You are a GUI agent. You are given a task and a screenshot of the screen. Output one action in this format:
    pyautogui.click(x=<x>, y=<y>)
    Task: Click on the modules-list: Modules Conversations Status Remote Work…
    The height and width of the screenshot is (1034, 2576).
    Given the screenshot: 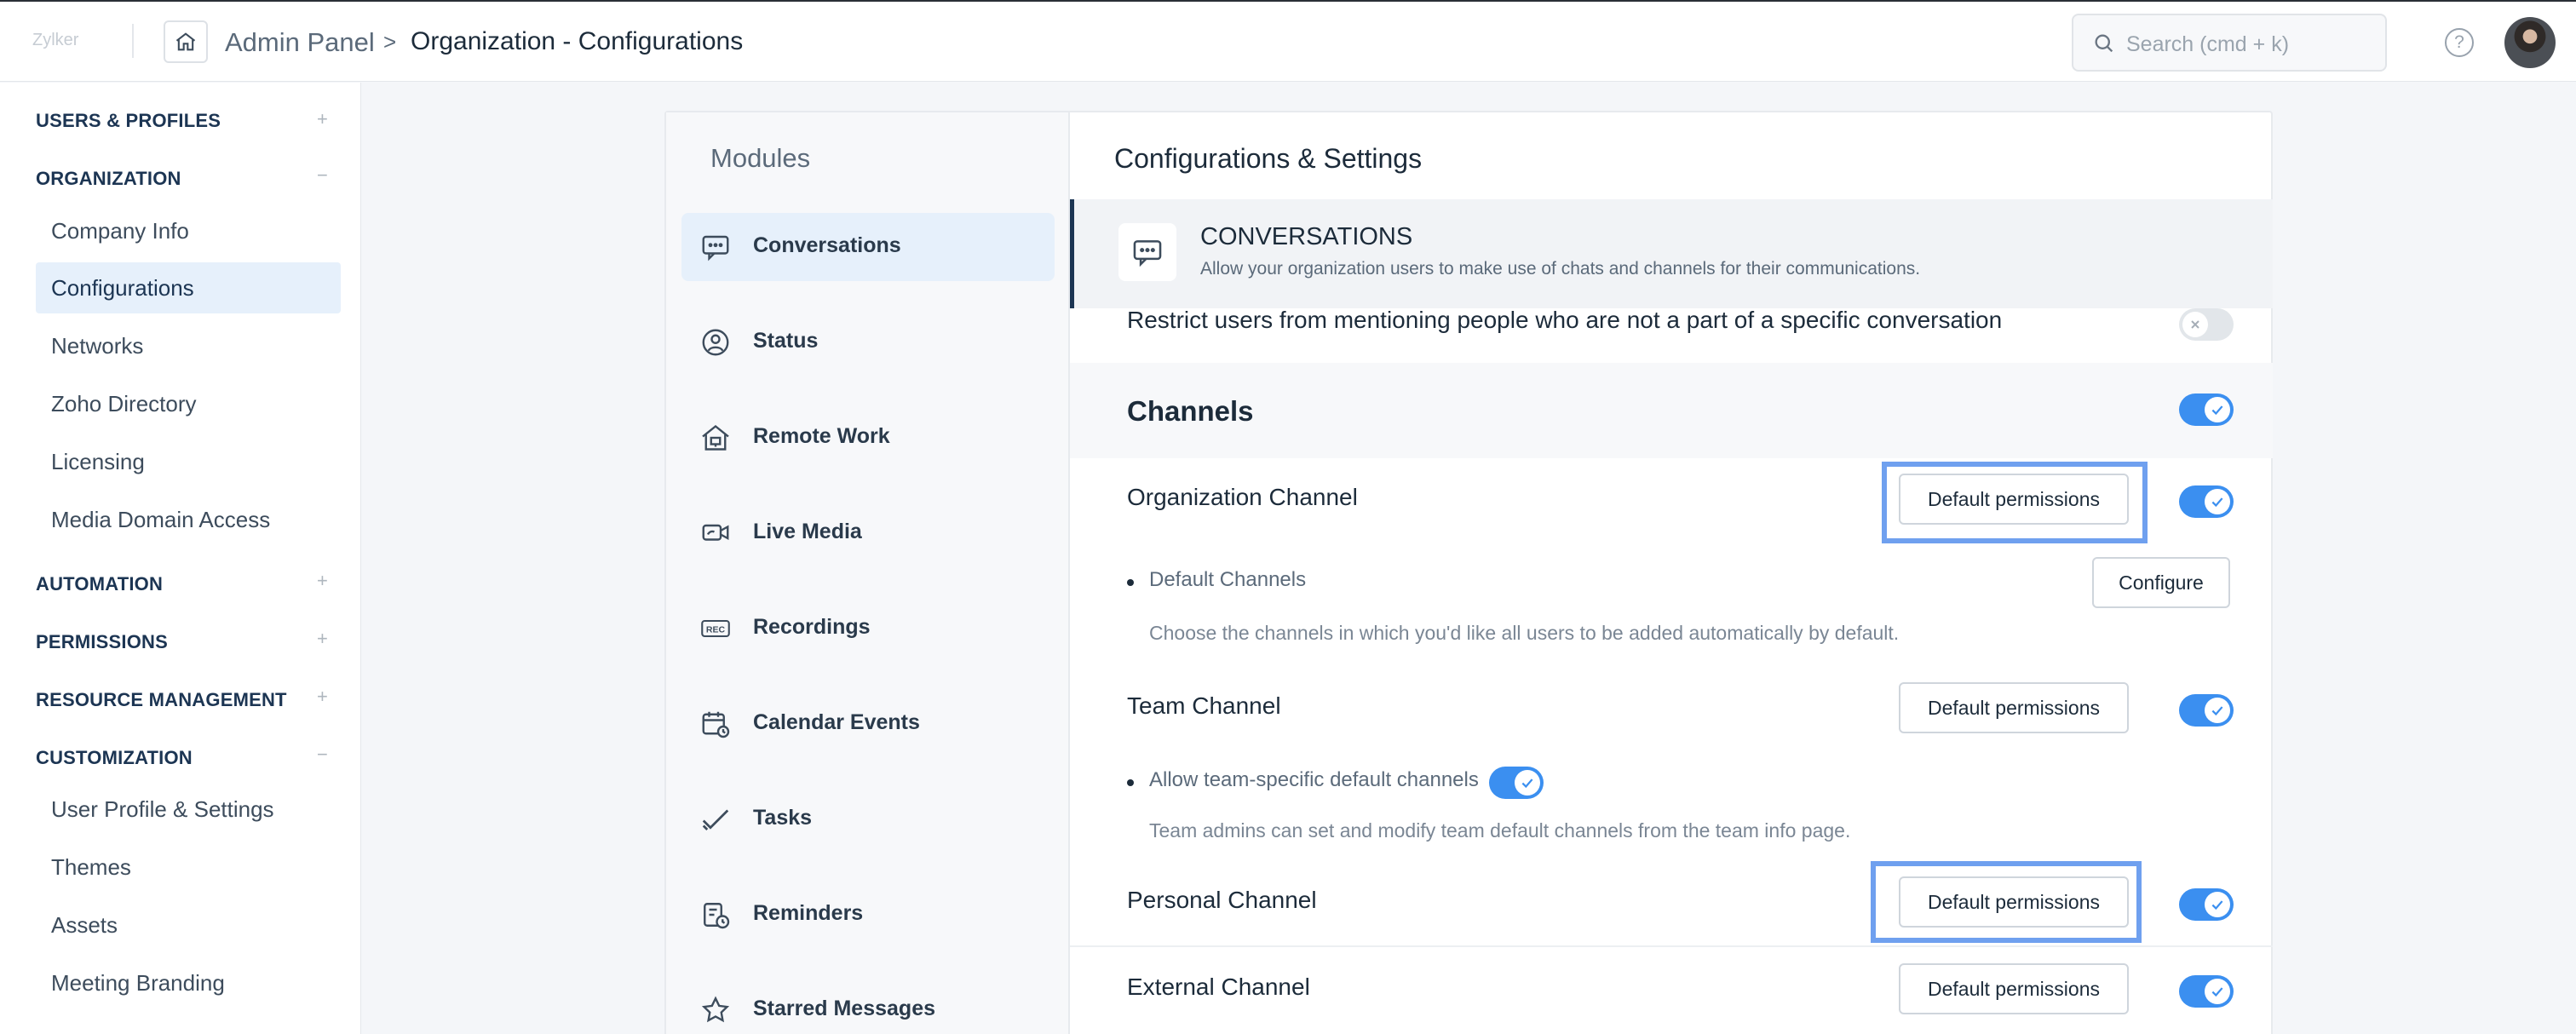 What is the action you would take?
    pyautogui.click(x=868, y=573)
    